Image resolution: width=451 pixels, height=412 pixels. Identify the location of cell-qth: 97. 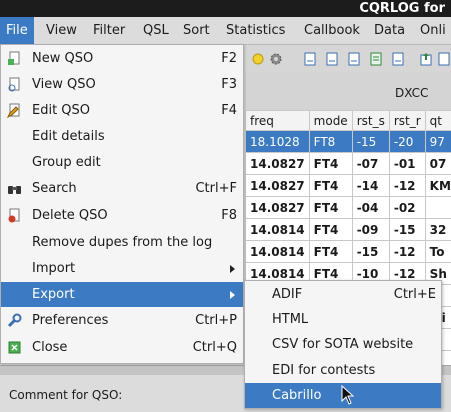
(437, 141).